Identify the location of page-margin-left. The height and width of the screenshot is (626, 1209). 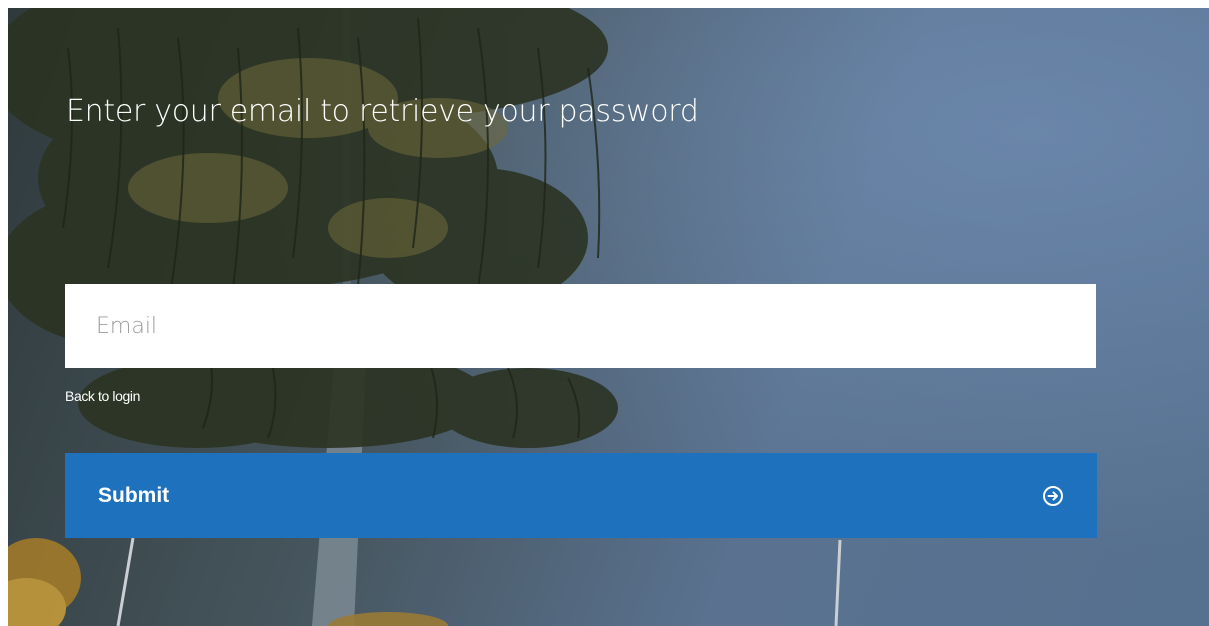
(4, 313).